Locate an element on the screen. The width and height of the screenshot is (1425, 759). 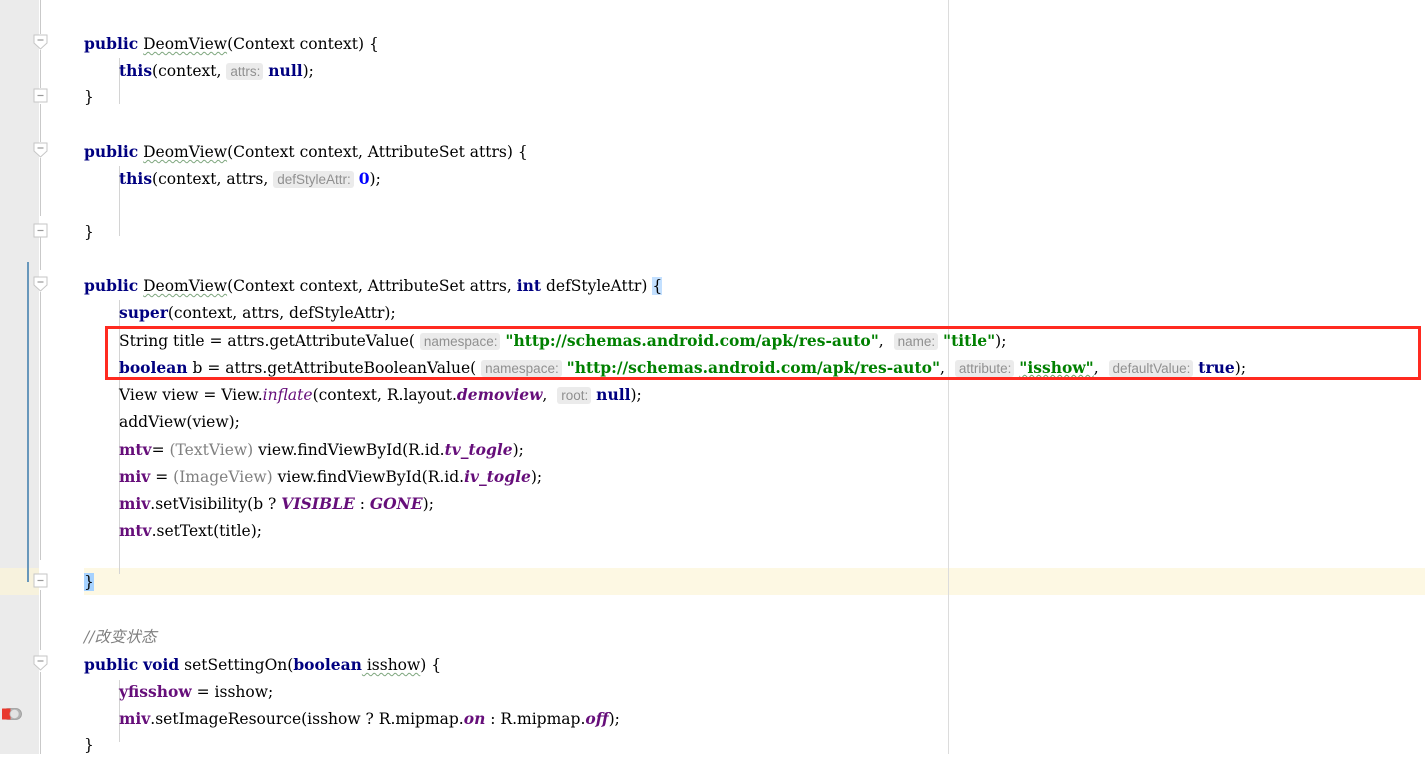
code-line-ctor2-close: } is located at coordinates (89, 232).